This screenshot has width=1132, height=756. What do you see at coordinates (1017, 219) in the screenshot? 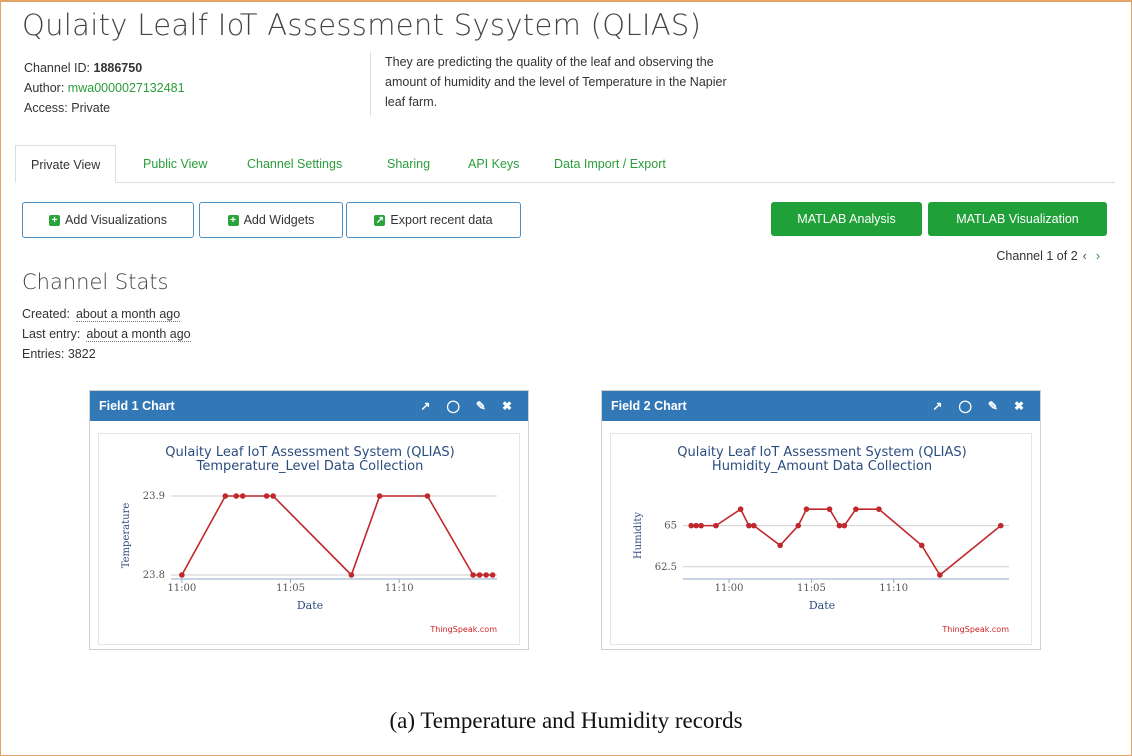
I see `matlab-visualization-button: MATLAB Visualization` at bounding box center [1017, 219].